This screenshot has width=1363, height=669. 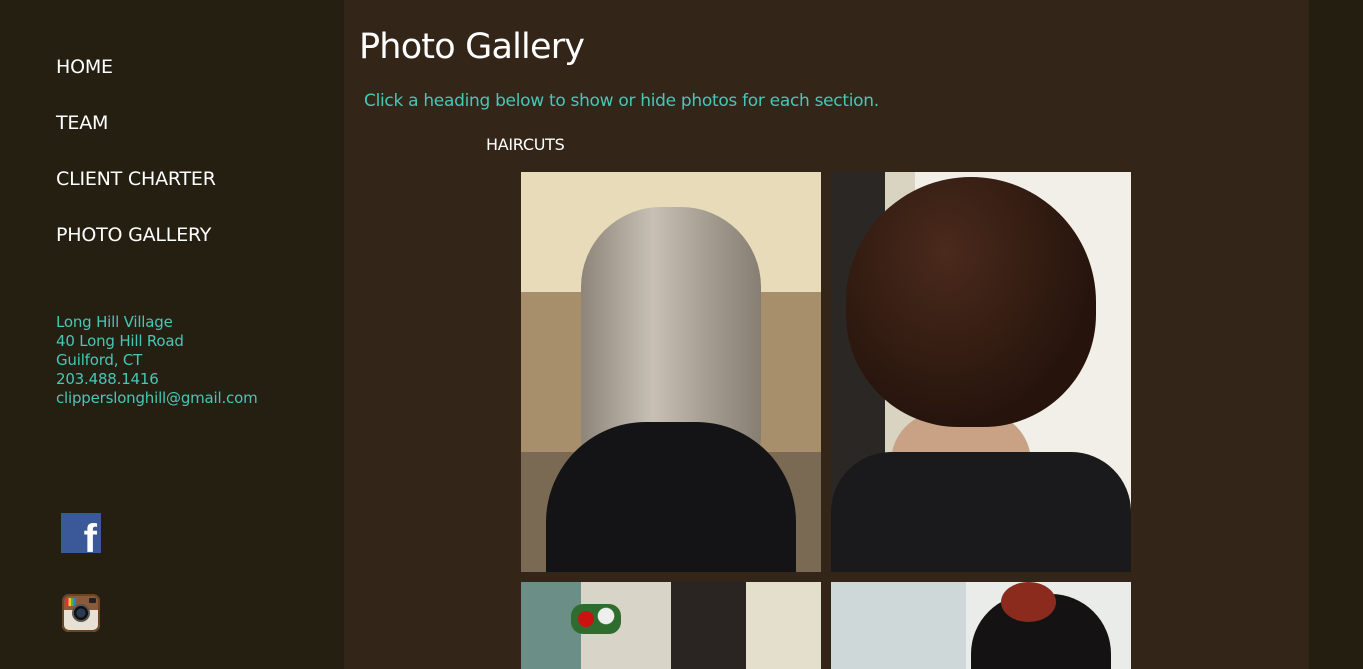 I want to click on nav-item-team: TEAM, so click(x=136, y=123).